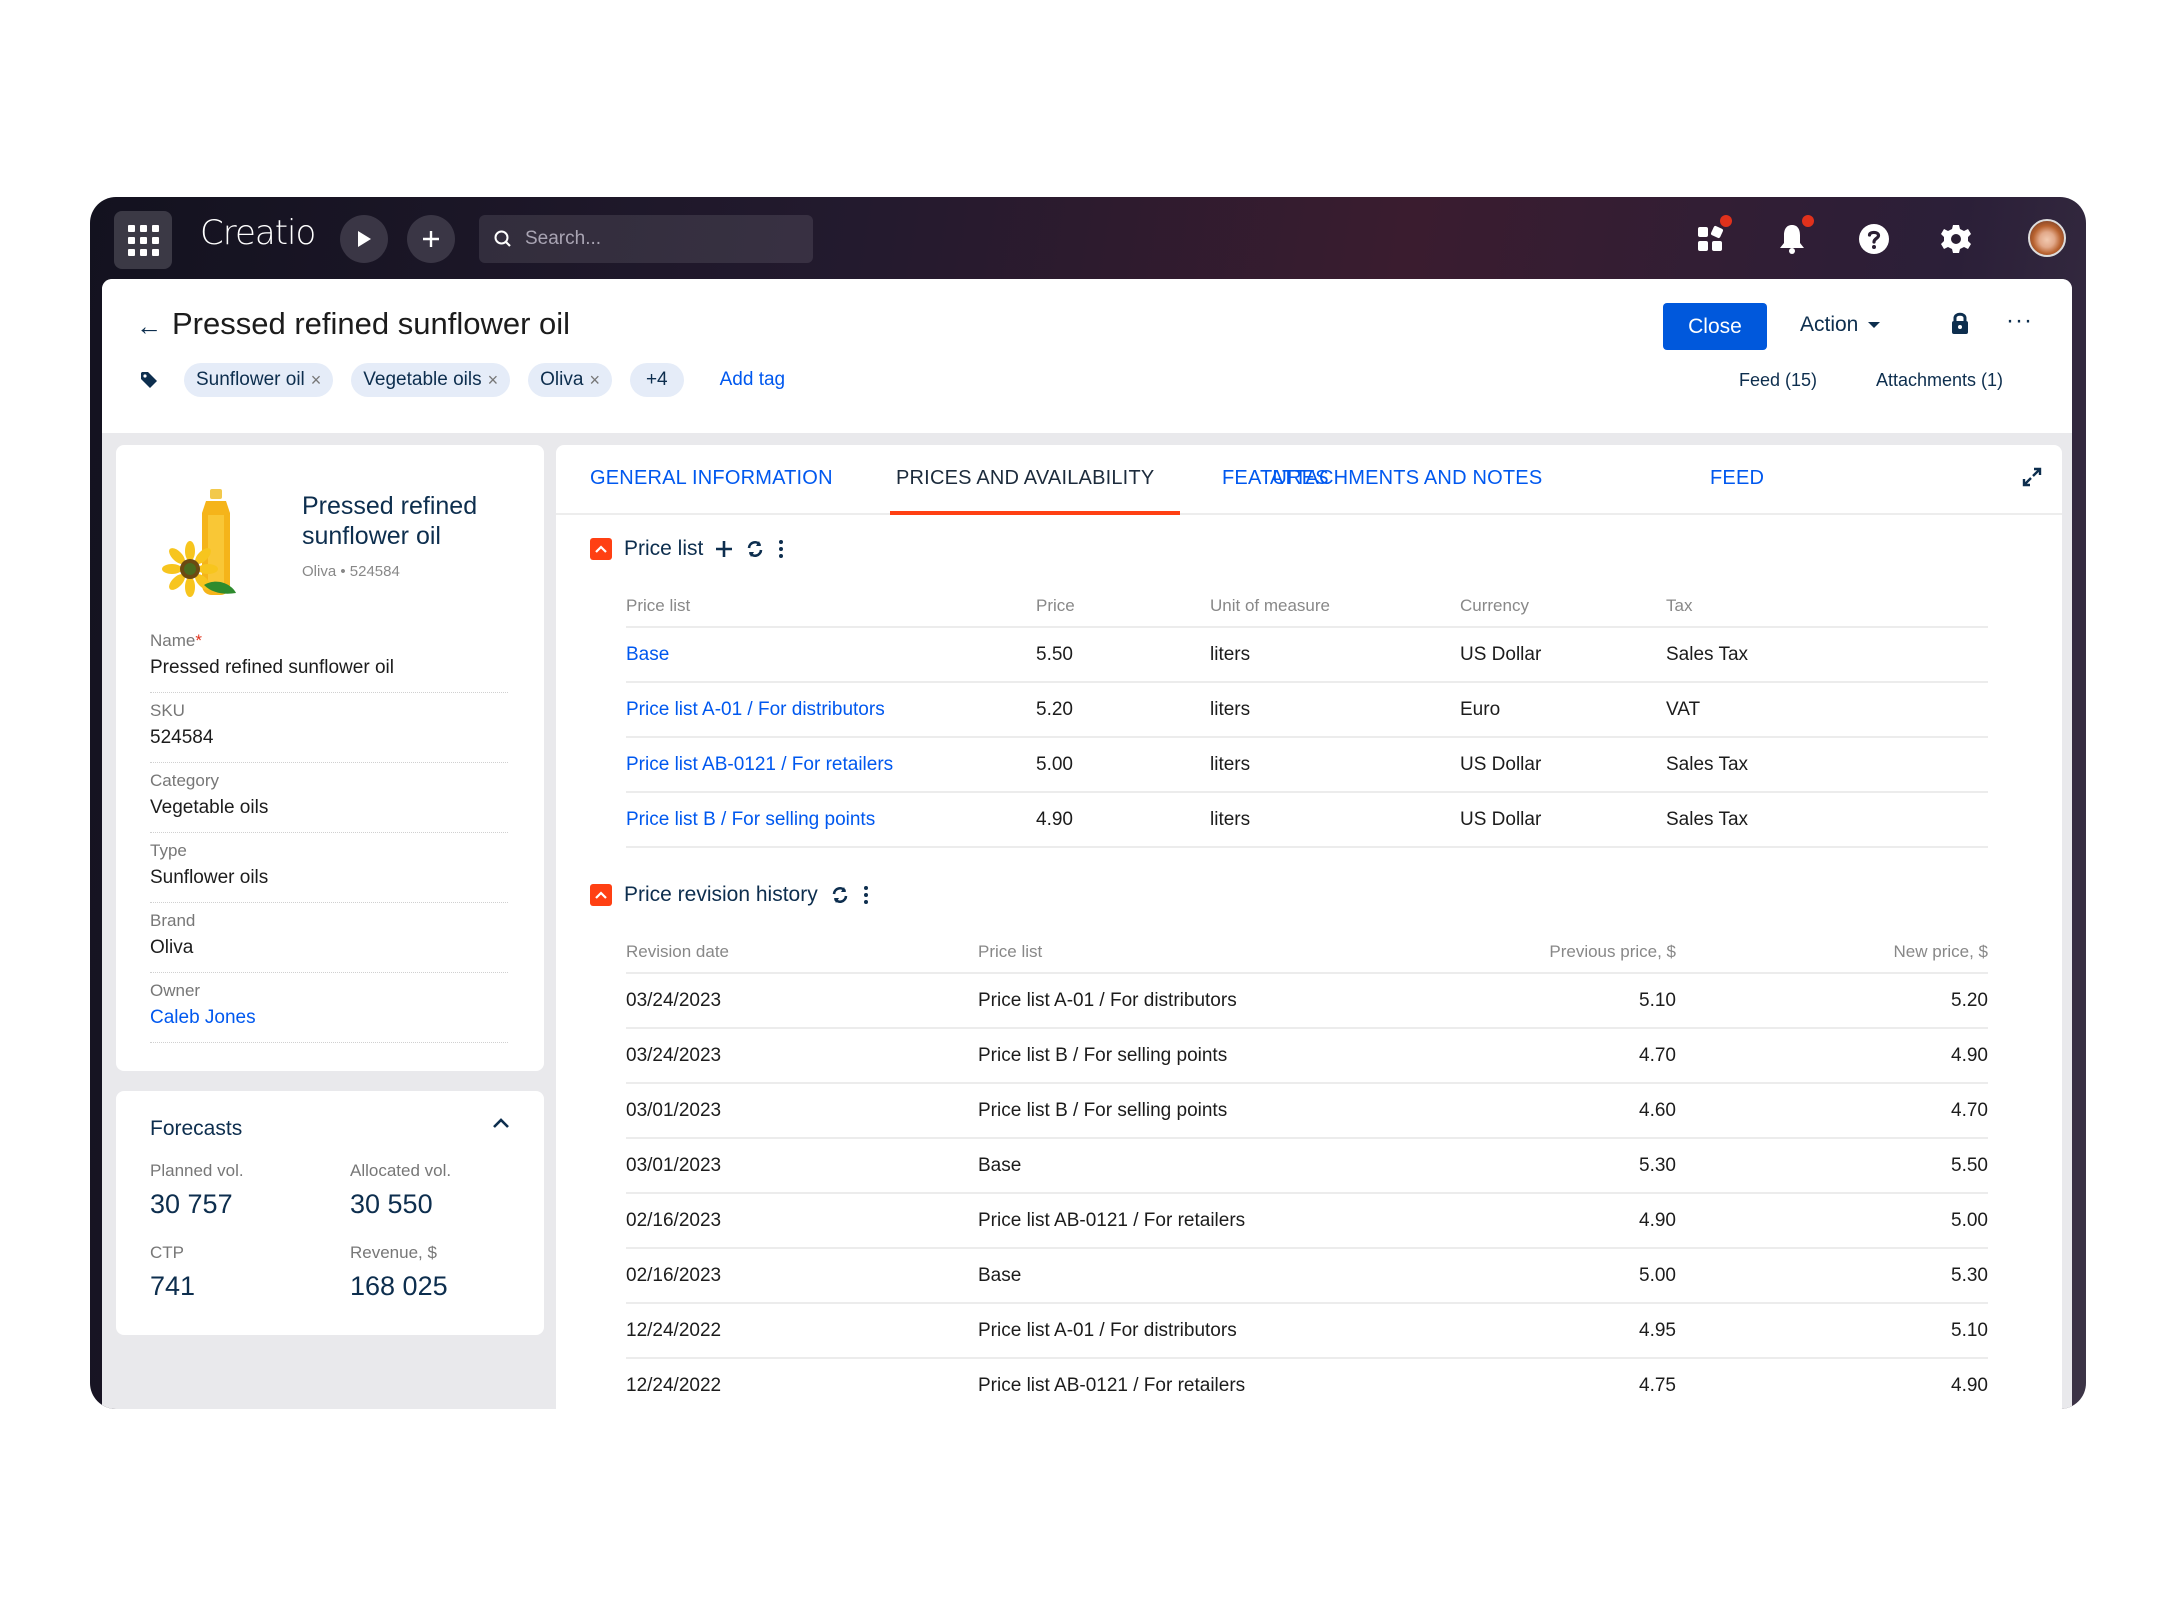 Image resolution: width=2164 pixels, height=1600 pixels. Describe the element at coordinates (1715, 326) in the screenshot. I see `close-button: Close` at that location.